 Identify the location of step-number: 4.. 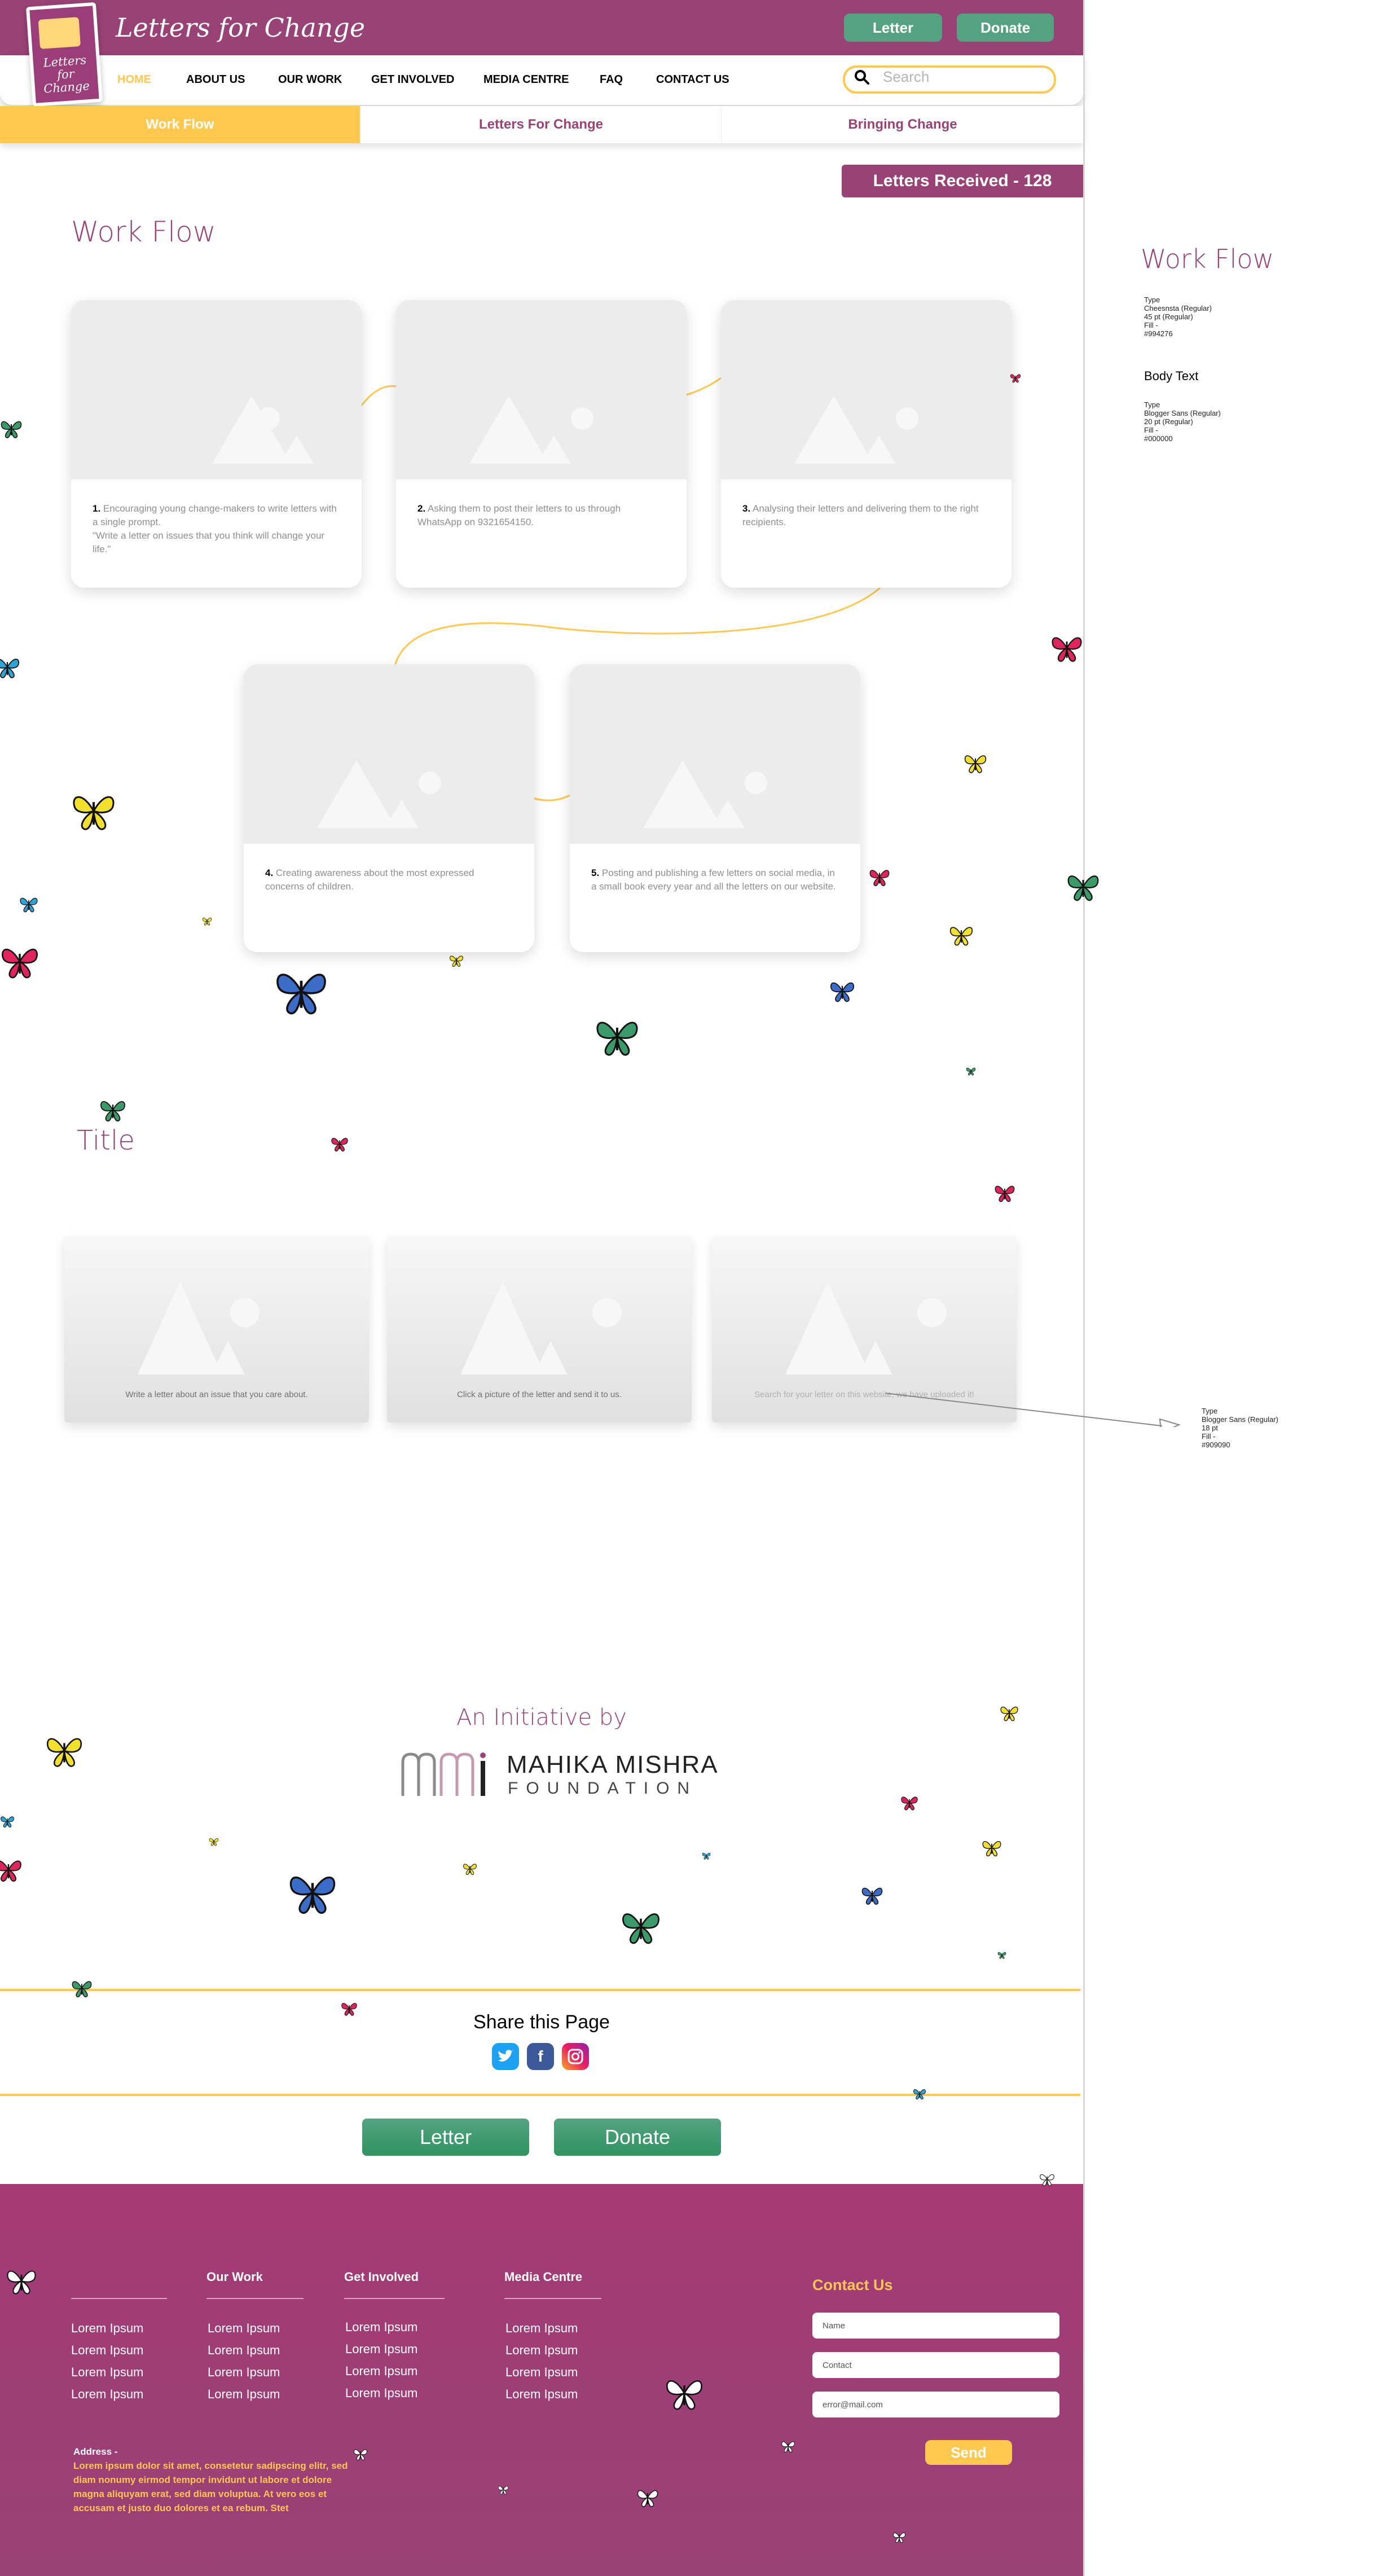
(270, 873).